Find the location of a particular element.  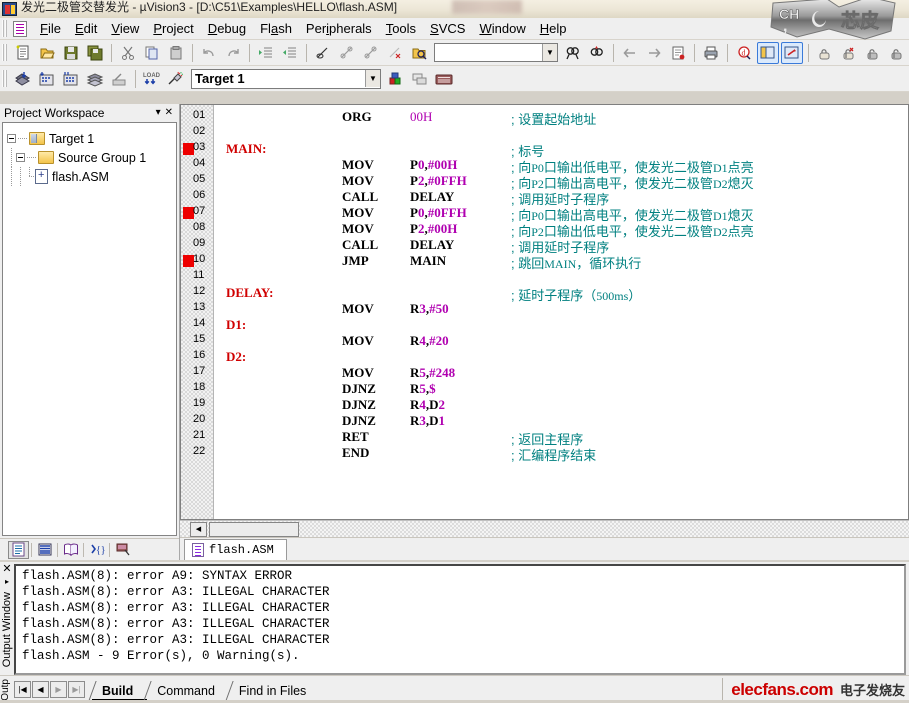

prev-bookmark-icon is located at coordinates (371, 53).